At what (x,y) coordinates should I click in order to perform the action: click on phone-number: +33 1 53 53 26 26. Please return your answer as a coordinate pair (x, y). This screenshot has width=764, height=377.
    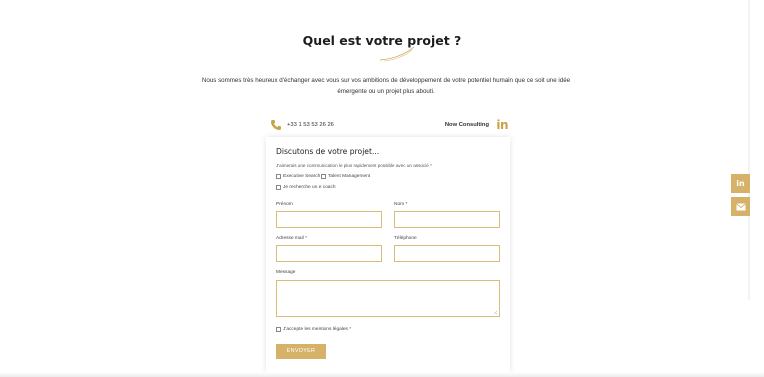
    Looking at the image, I should click on (310, 125).